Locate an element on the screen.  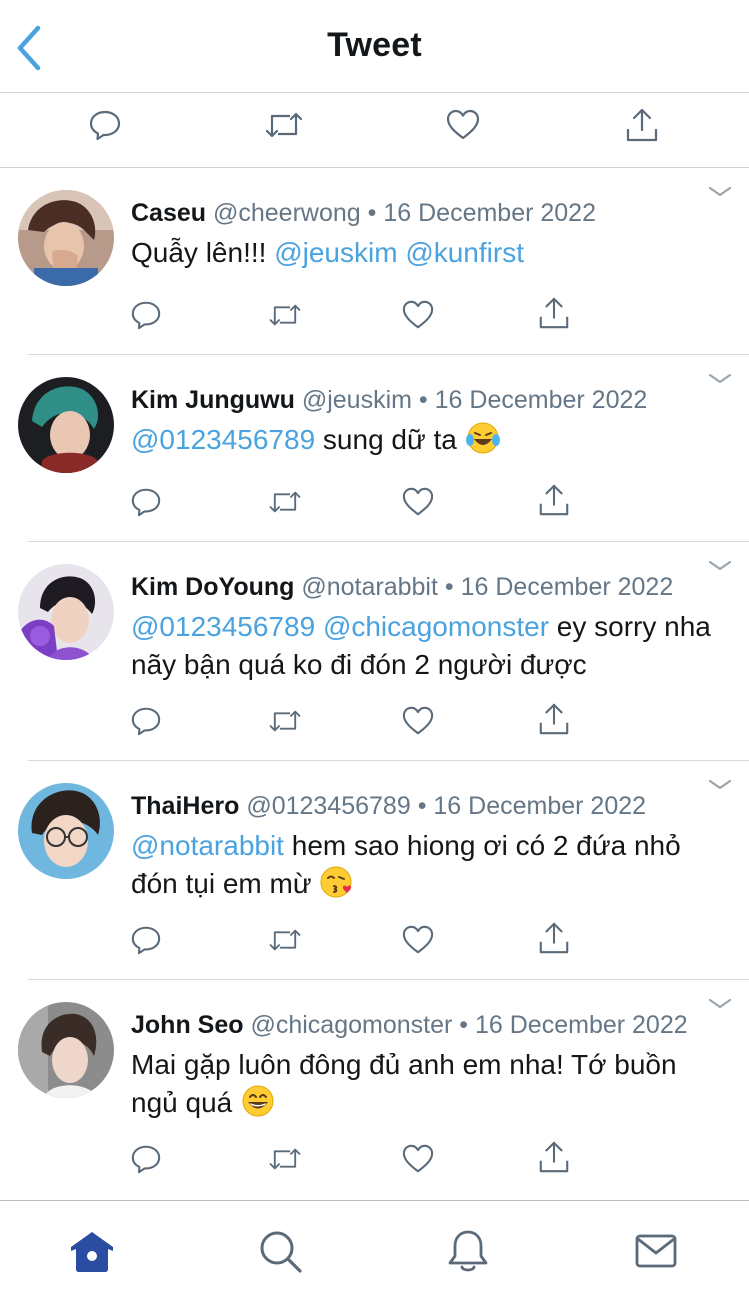
main-share-button is located at coordinates (642, 125).